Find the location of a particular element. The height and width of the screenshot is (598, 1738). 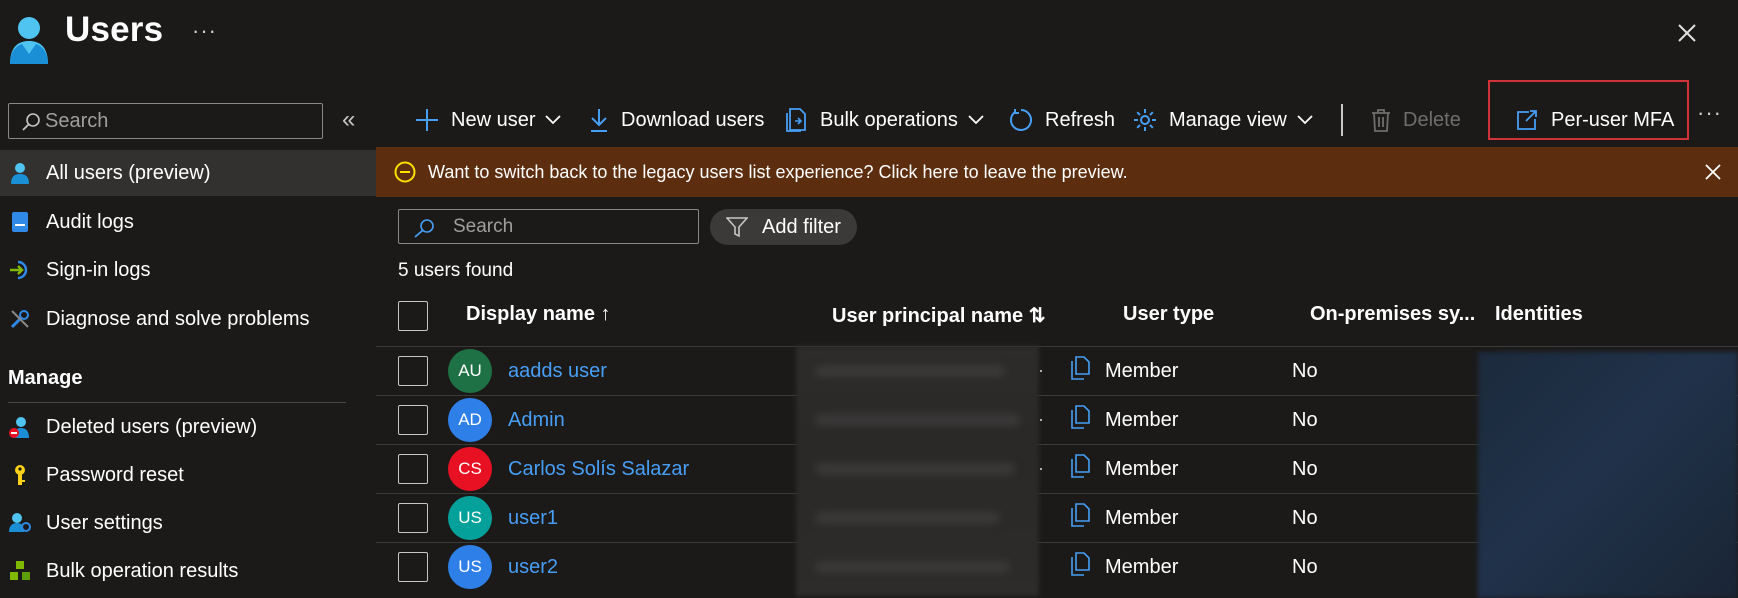

row-divider is located at coordinates (1057, 346).